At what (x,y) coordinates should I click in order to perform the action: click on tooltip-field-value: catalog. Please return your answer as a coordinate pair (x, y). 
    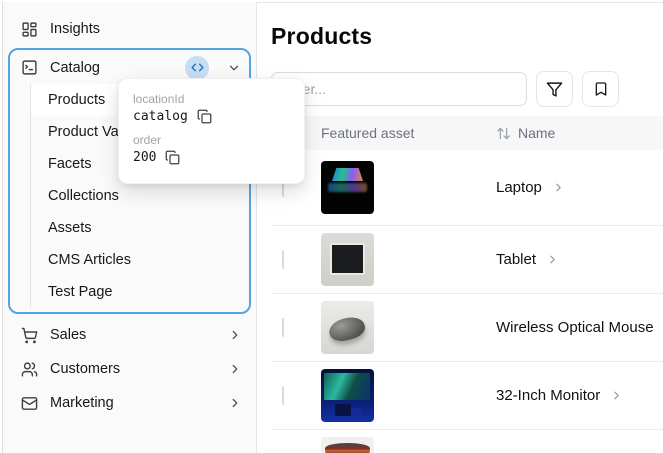
    Looking at the image, I should click on (160, 116).